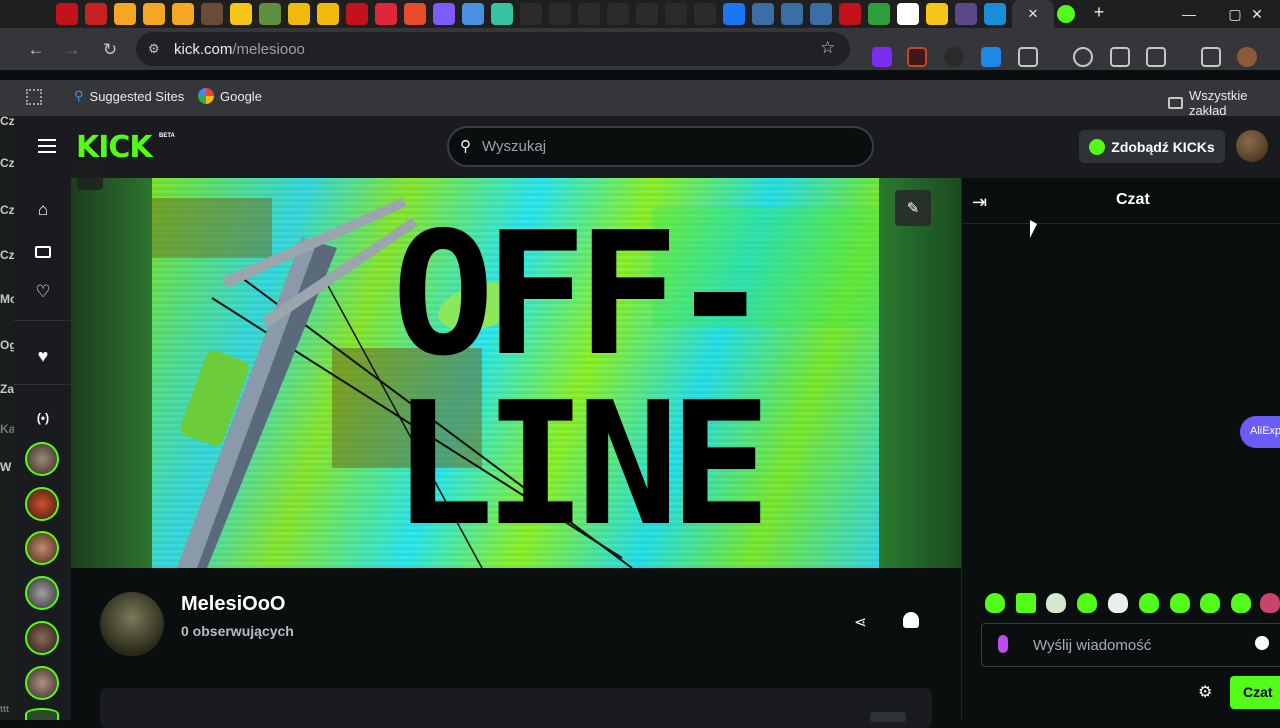  What do you see at coordinates (1152, 146) in the screenshot?
I see `get-kicks-button: Zdobądź KICKs` at bounding box center [1152, 146].